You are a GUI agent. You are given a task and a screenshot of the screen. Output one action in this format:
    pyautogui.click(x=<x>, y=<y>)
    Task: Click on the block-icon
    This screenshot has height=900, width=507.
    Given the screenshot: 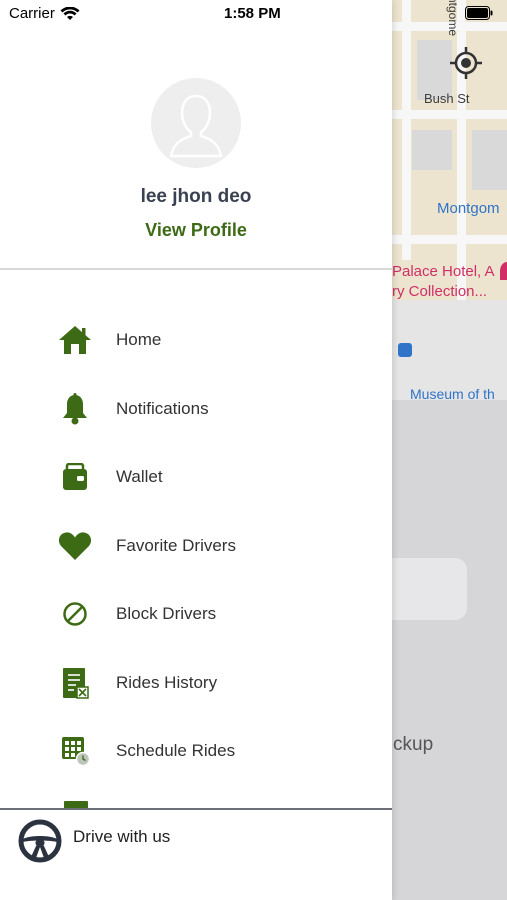 What is the action you would take?
    pyautogui.click(x=75, y=614)
    